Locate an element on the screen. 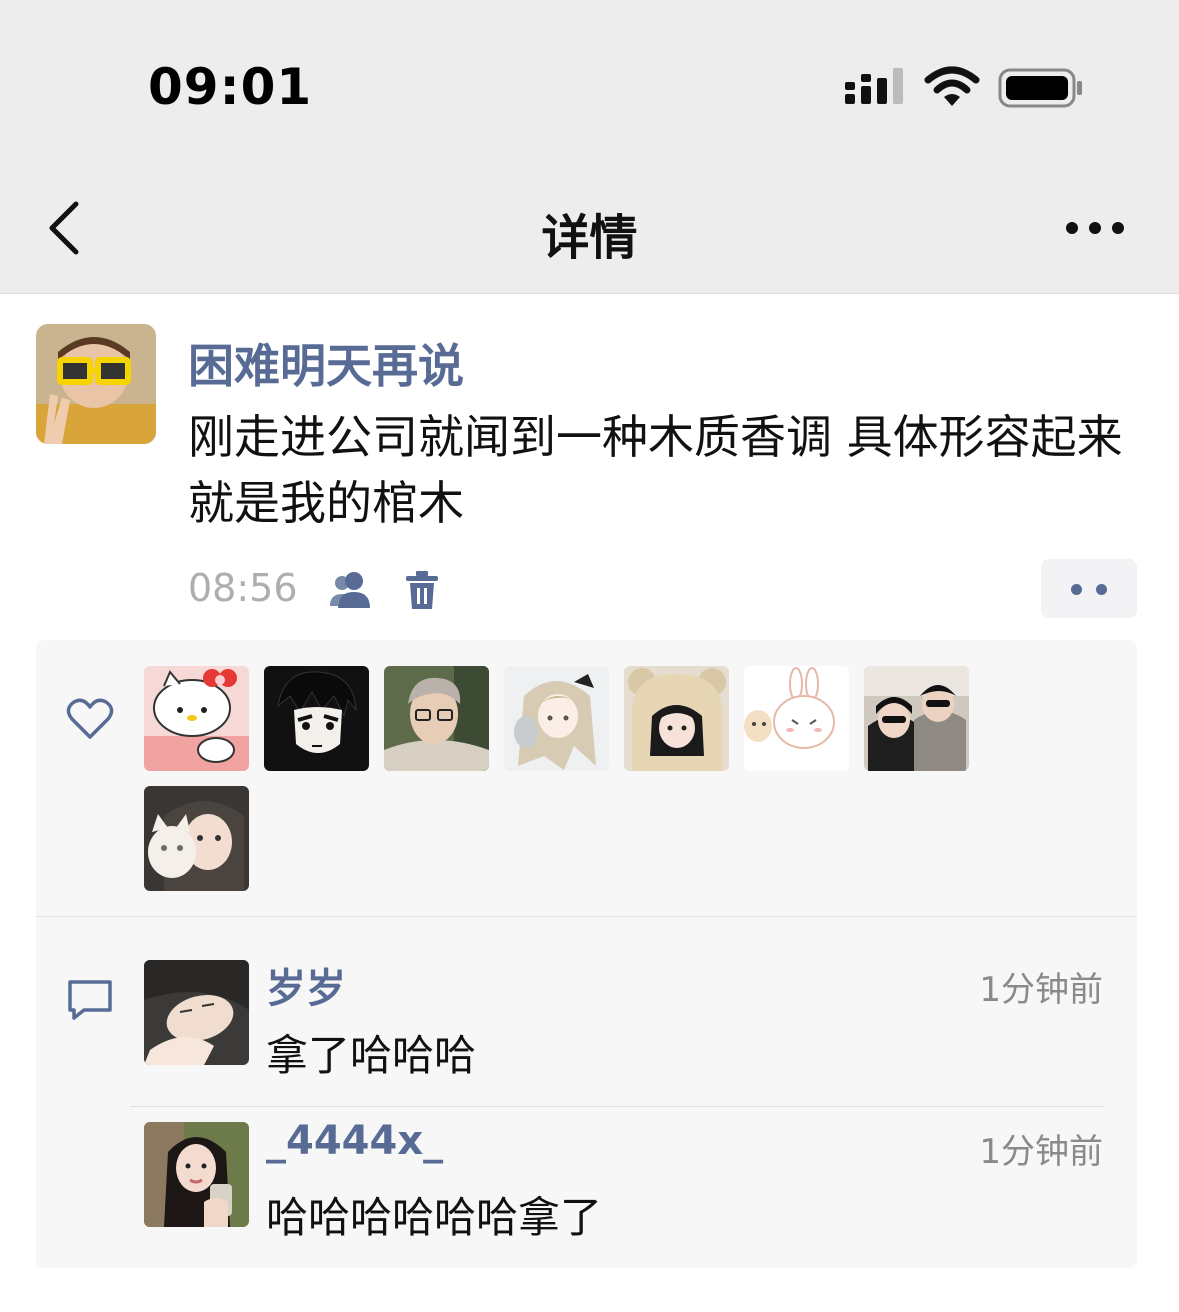 This screenshot has width=1179, height=1312. bear-hat-girl-avatar-image is located at coordinates (676, 718).